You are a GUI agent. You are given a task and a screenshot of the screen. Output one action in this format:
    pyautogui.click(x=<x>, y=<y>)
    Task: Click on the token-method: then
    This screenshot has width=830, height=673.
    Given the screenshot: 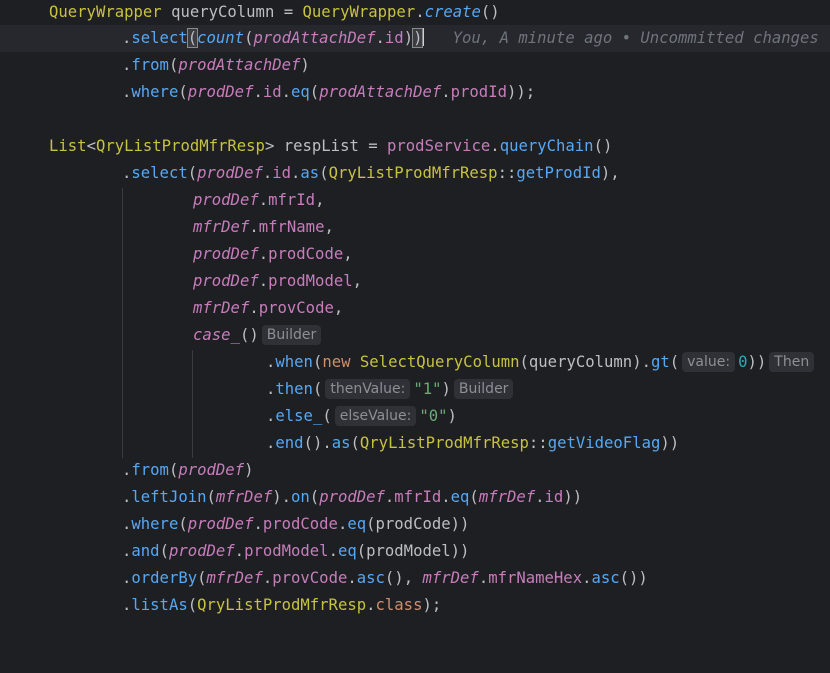 What is the action you would take?
    pyautogui.click(x=294, y=389)
    